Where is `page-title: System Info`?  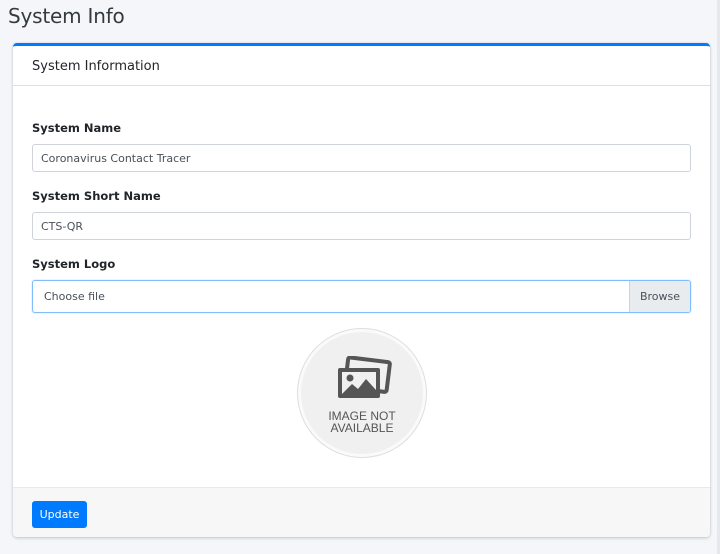
page-title: System Info is located at coordinates (66, 16).